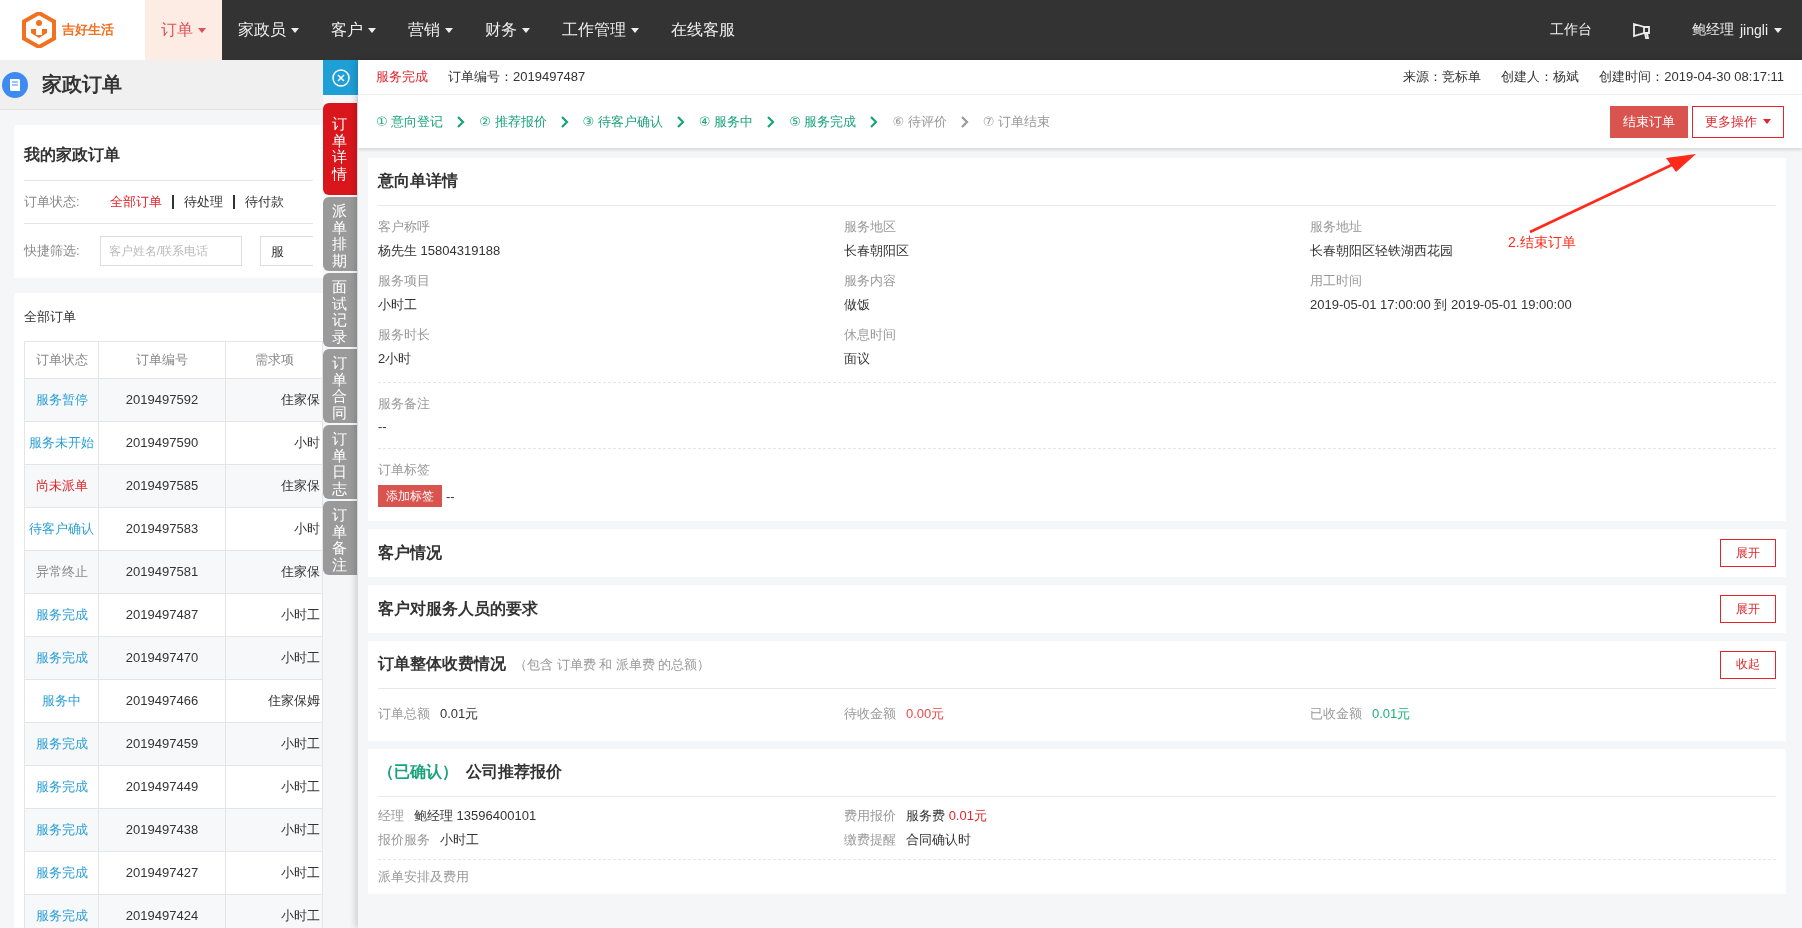 This screenshot has height=928, width=1802. I want to click on field-label: 经理, so click(391, 815).